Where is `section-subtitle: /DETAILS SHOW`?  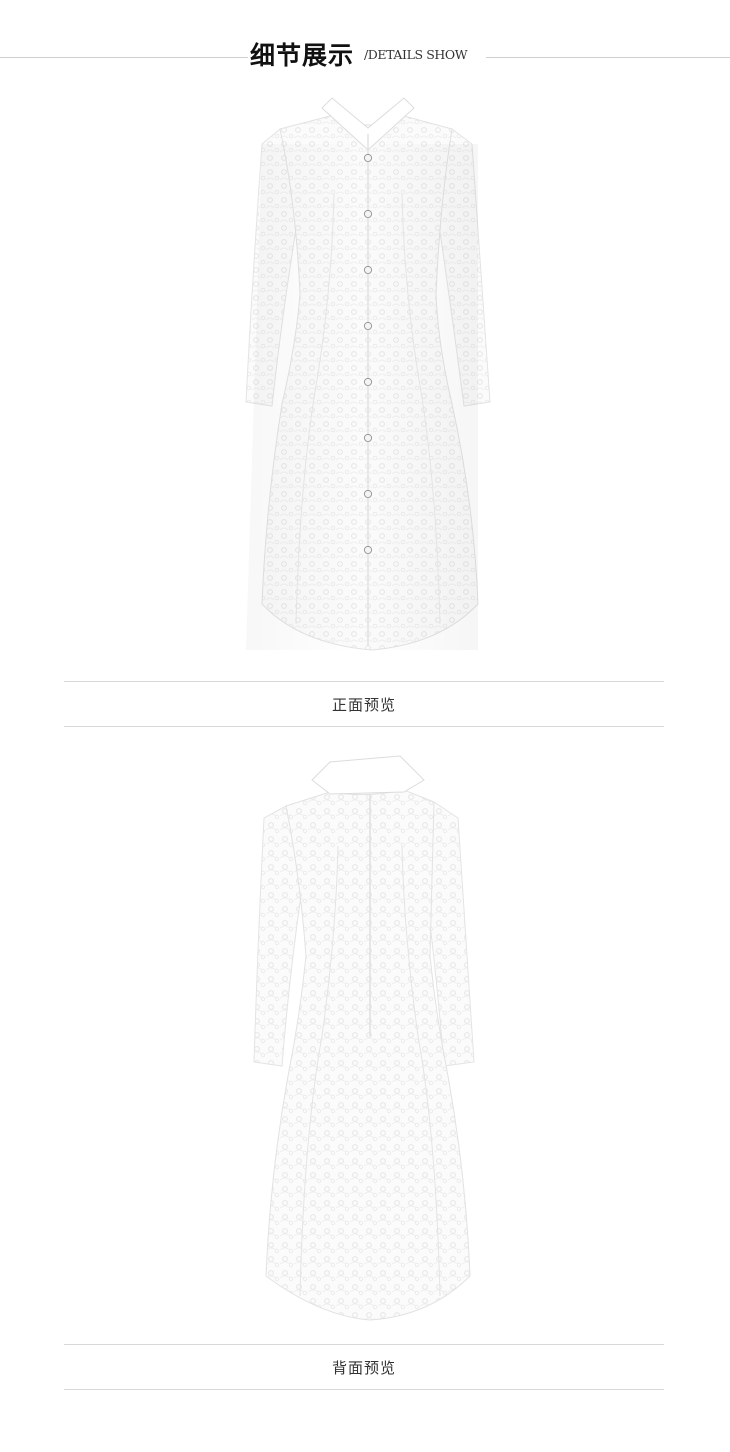 section-subtitle: /DETAILS SHOW is located at coordinates (416, 54).